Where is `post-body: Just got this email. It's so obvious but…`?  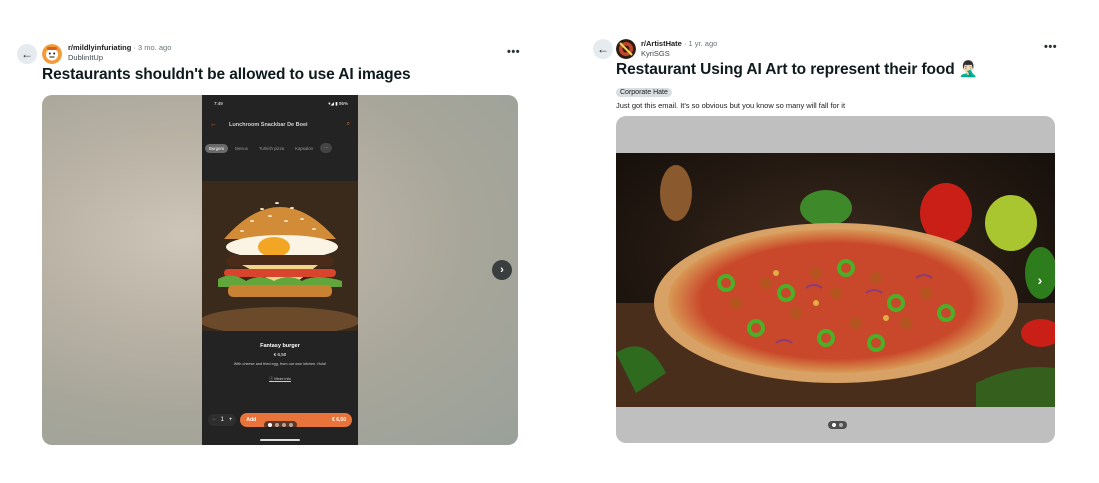 post-body: Just got this email. It's so obvious but… is located at coordinates (731, 105).